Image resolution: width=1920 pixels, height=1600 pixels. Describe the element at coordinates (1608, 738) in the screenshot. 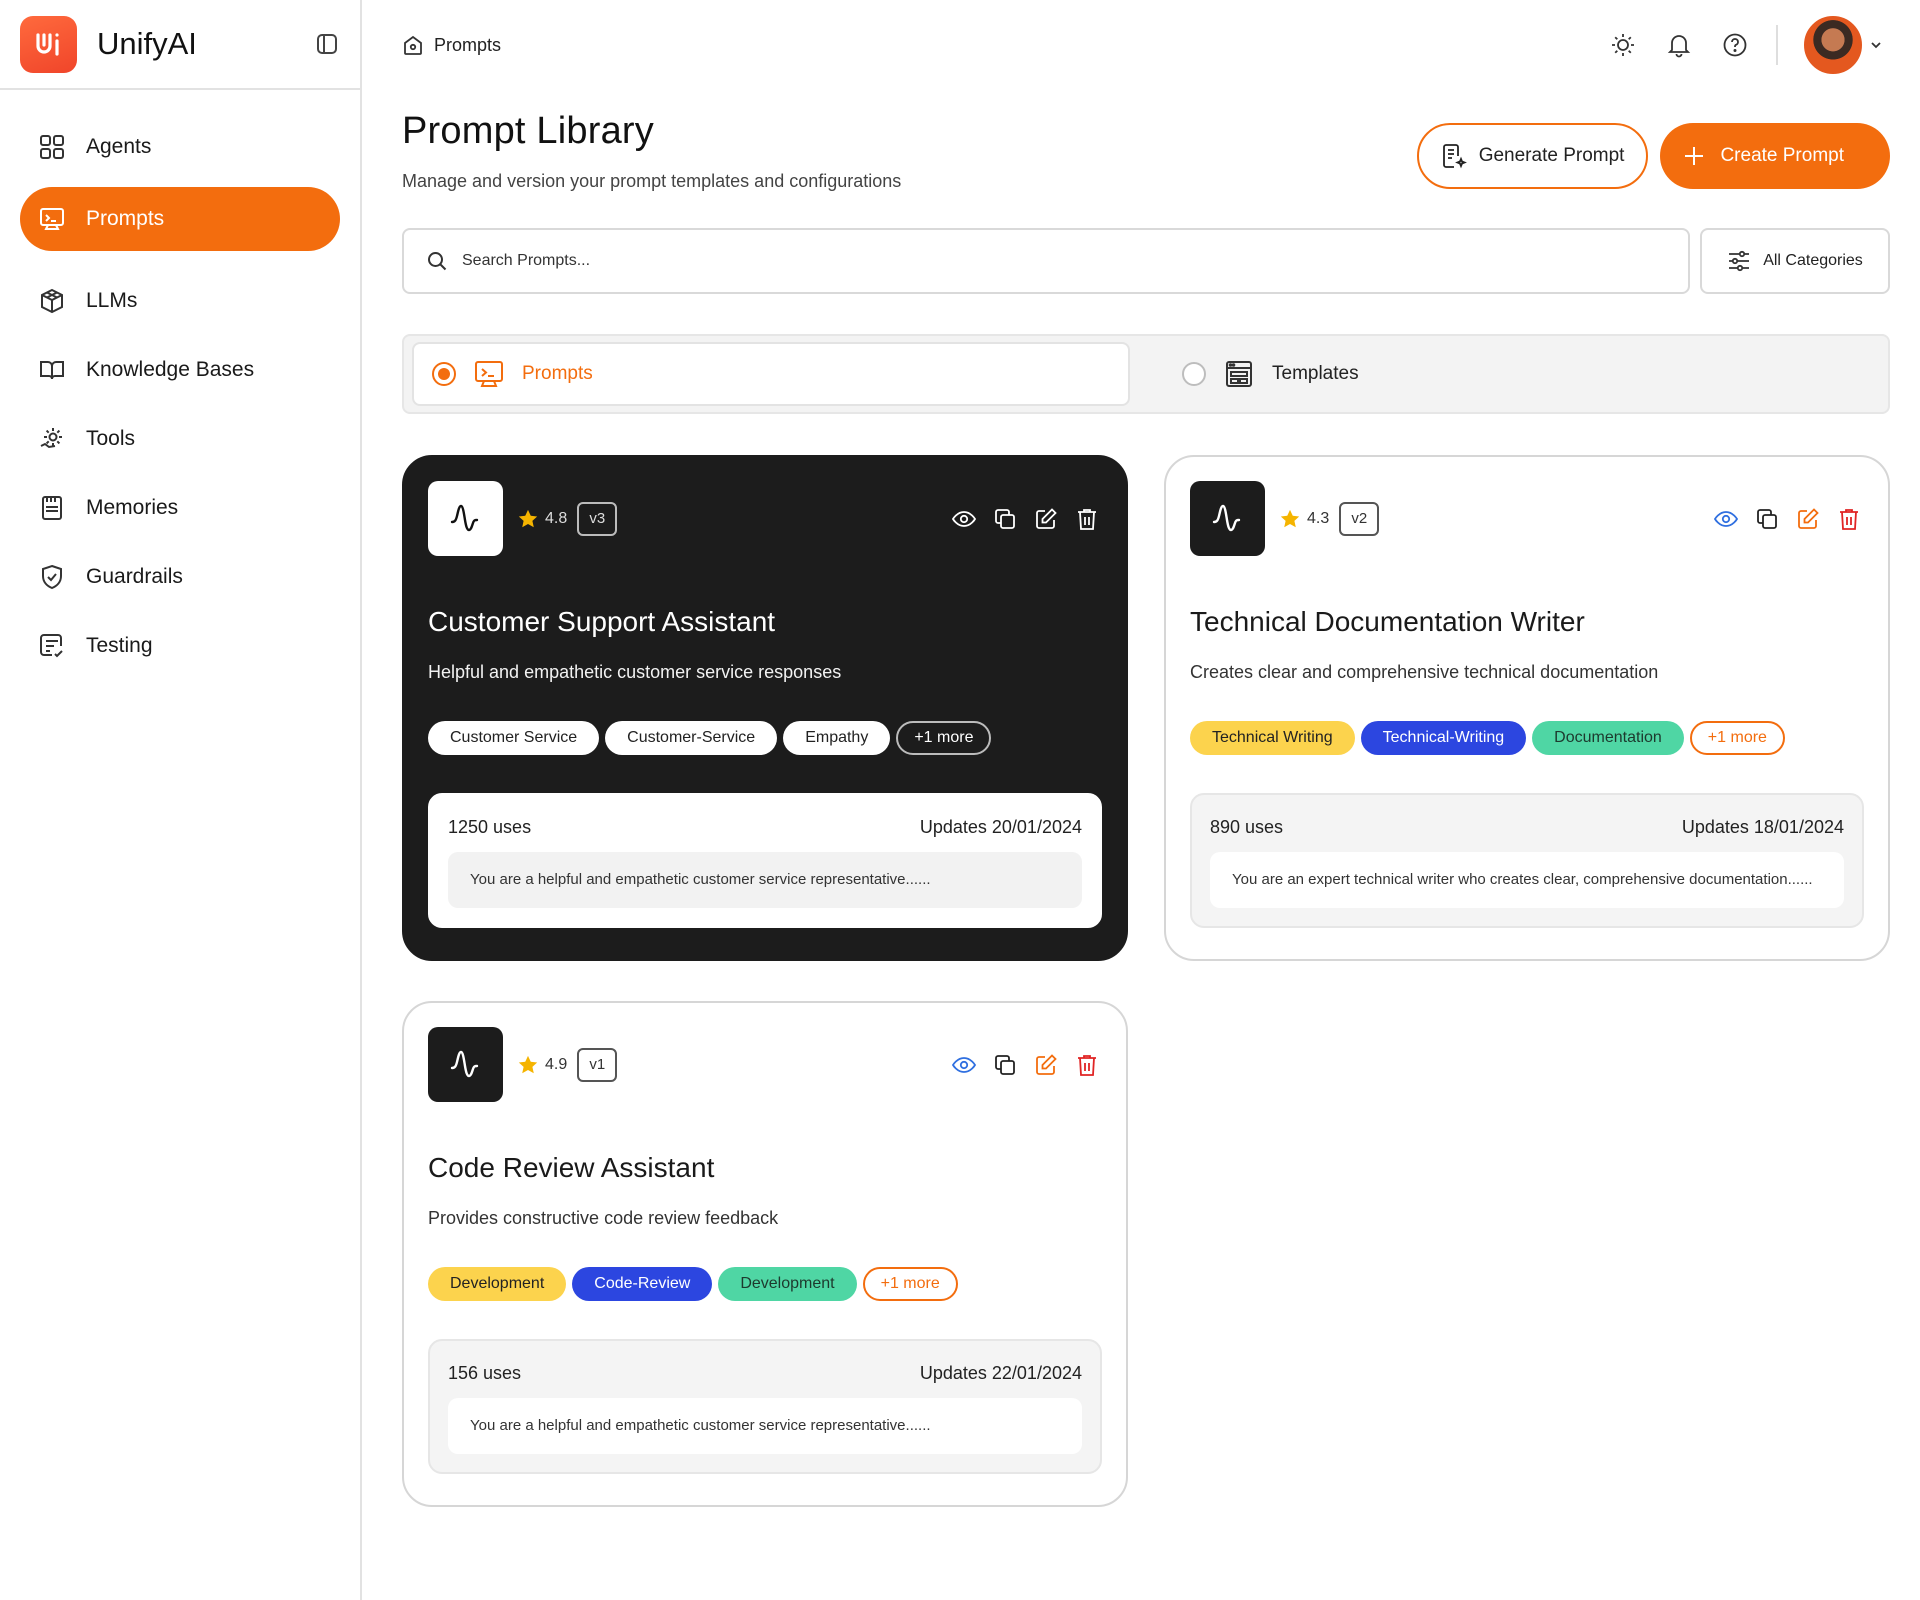

I see `tag: Documentation` at that location.